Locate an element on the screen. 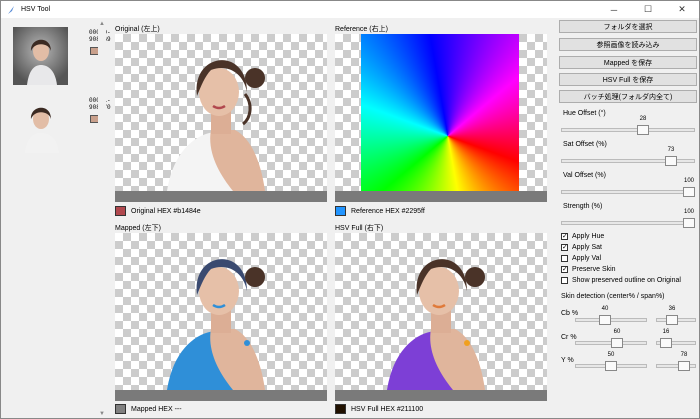 This screenshot has height=419, width=700. hsvfull-image is located at coordinates (436, 324).